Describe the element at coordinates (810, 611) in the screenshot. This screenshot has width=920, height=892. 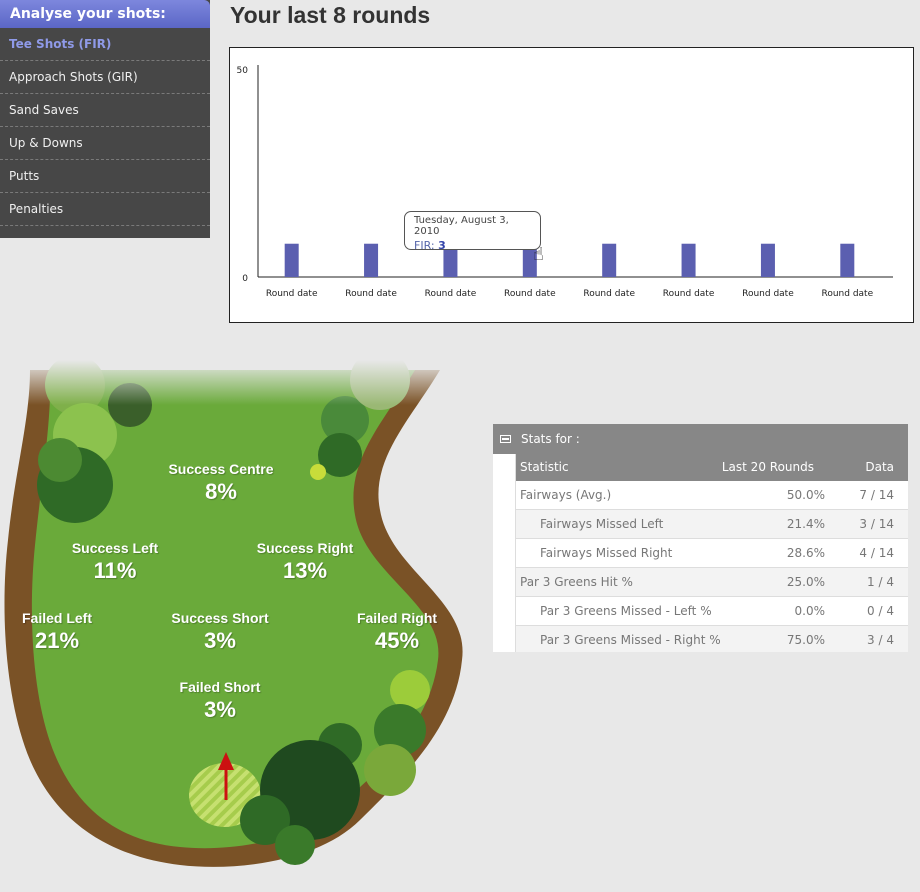
I see `stat-percent: 0.0%` at that location.